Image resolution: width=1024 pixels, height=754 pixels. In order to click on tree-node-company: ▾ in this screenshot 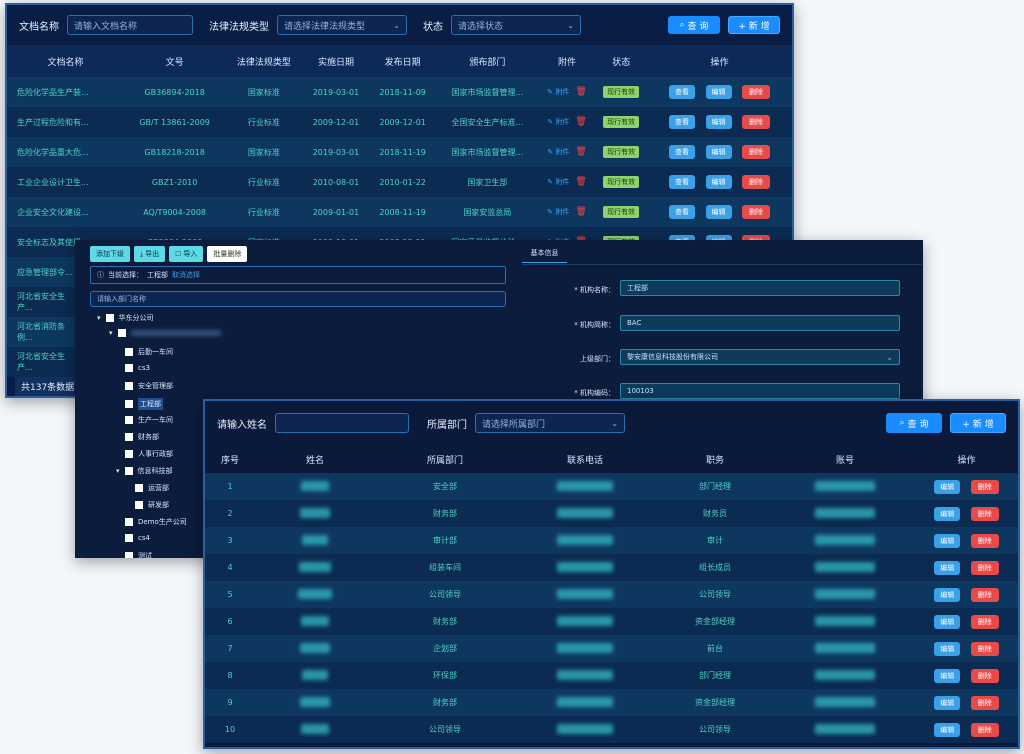, I will do `click(165, 333)`.